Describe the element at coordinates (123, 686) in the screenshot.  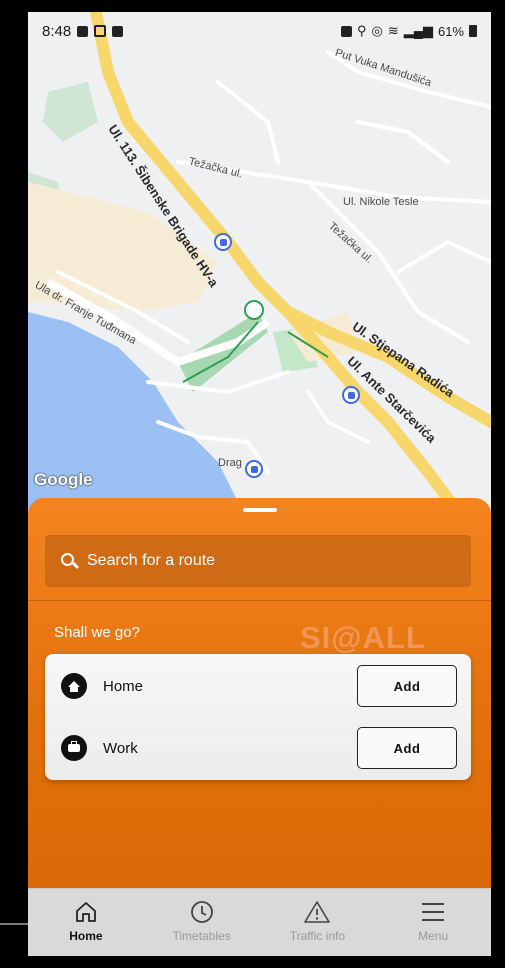
I see `saved-place-label: Home` at that location.